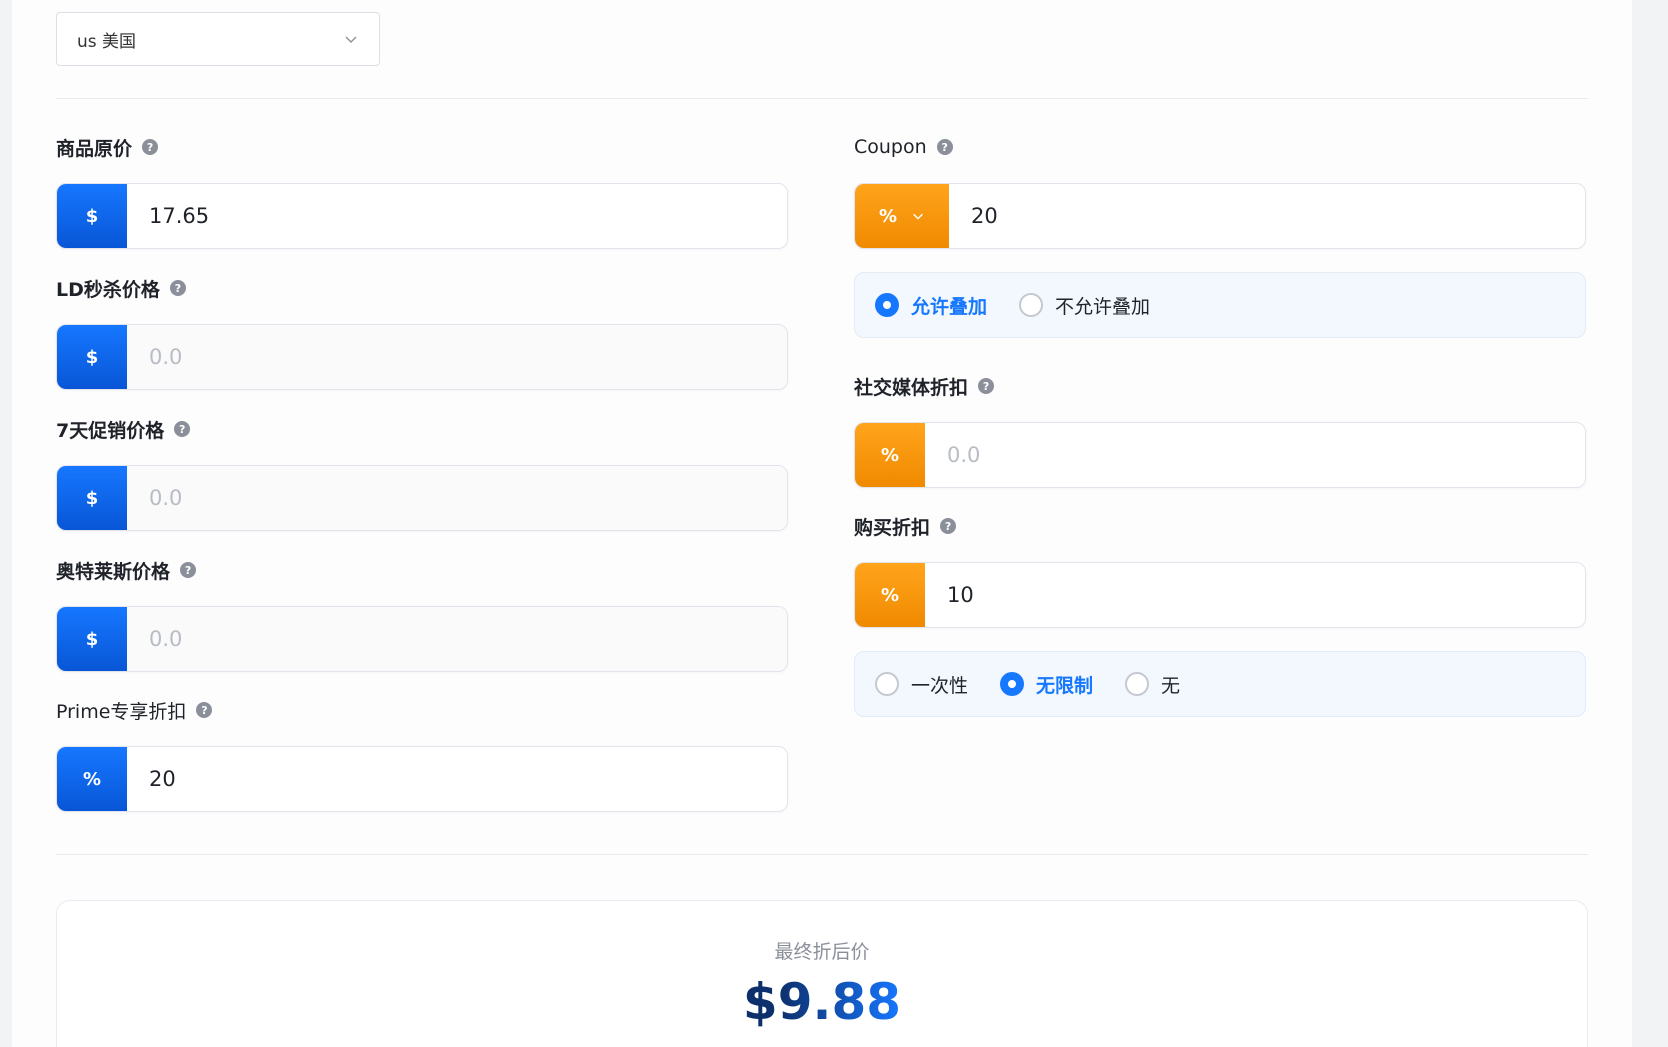 The image size is (1668, 1047). What do you see at coordinates (1255, 455) in the screenshot?
I see `social-discount-input` at bounding box center [1255, 455].